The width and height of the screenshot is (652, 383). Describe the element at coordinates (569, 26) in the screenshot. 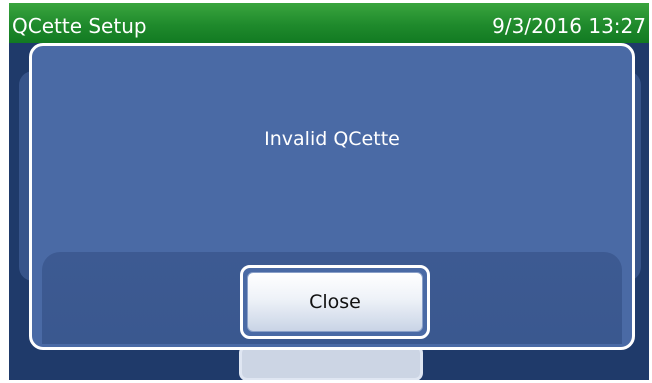

I see `date-time: 9/3/2016 13:27` at that location.